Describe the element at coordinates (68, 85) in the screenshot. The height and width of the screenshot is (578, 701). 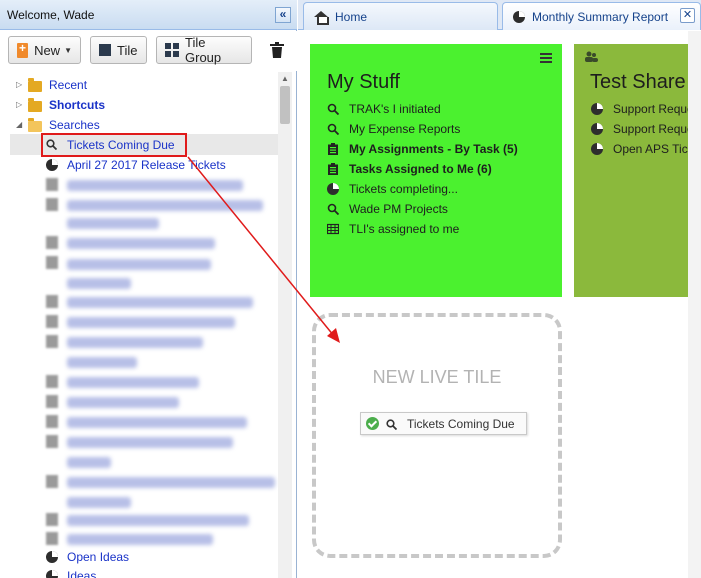
I see `tree-label: Recent` at that location.